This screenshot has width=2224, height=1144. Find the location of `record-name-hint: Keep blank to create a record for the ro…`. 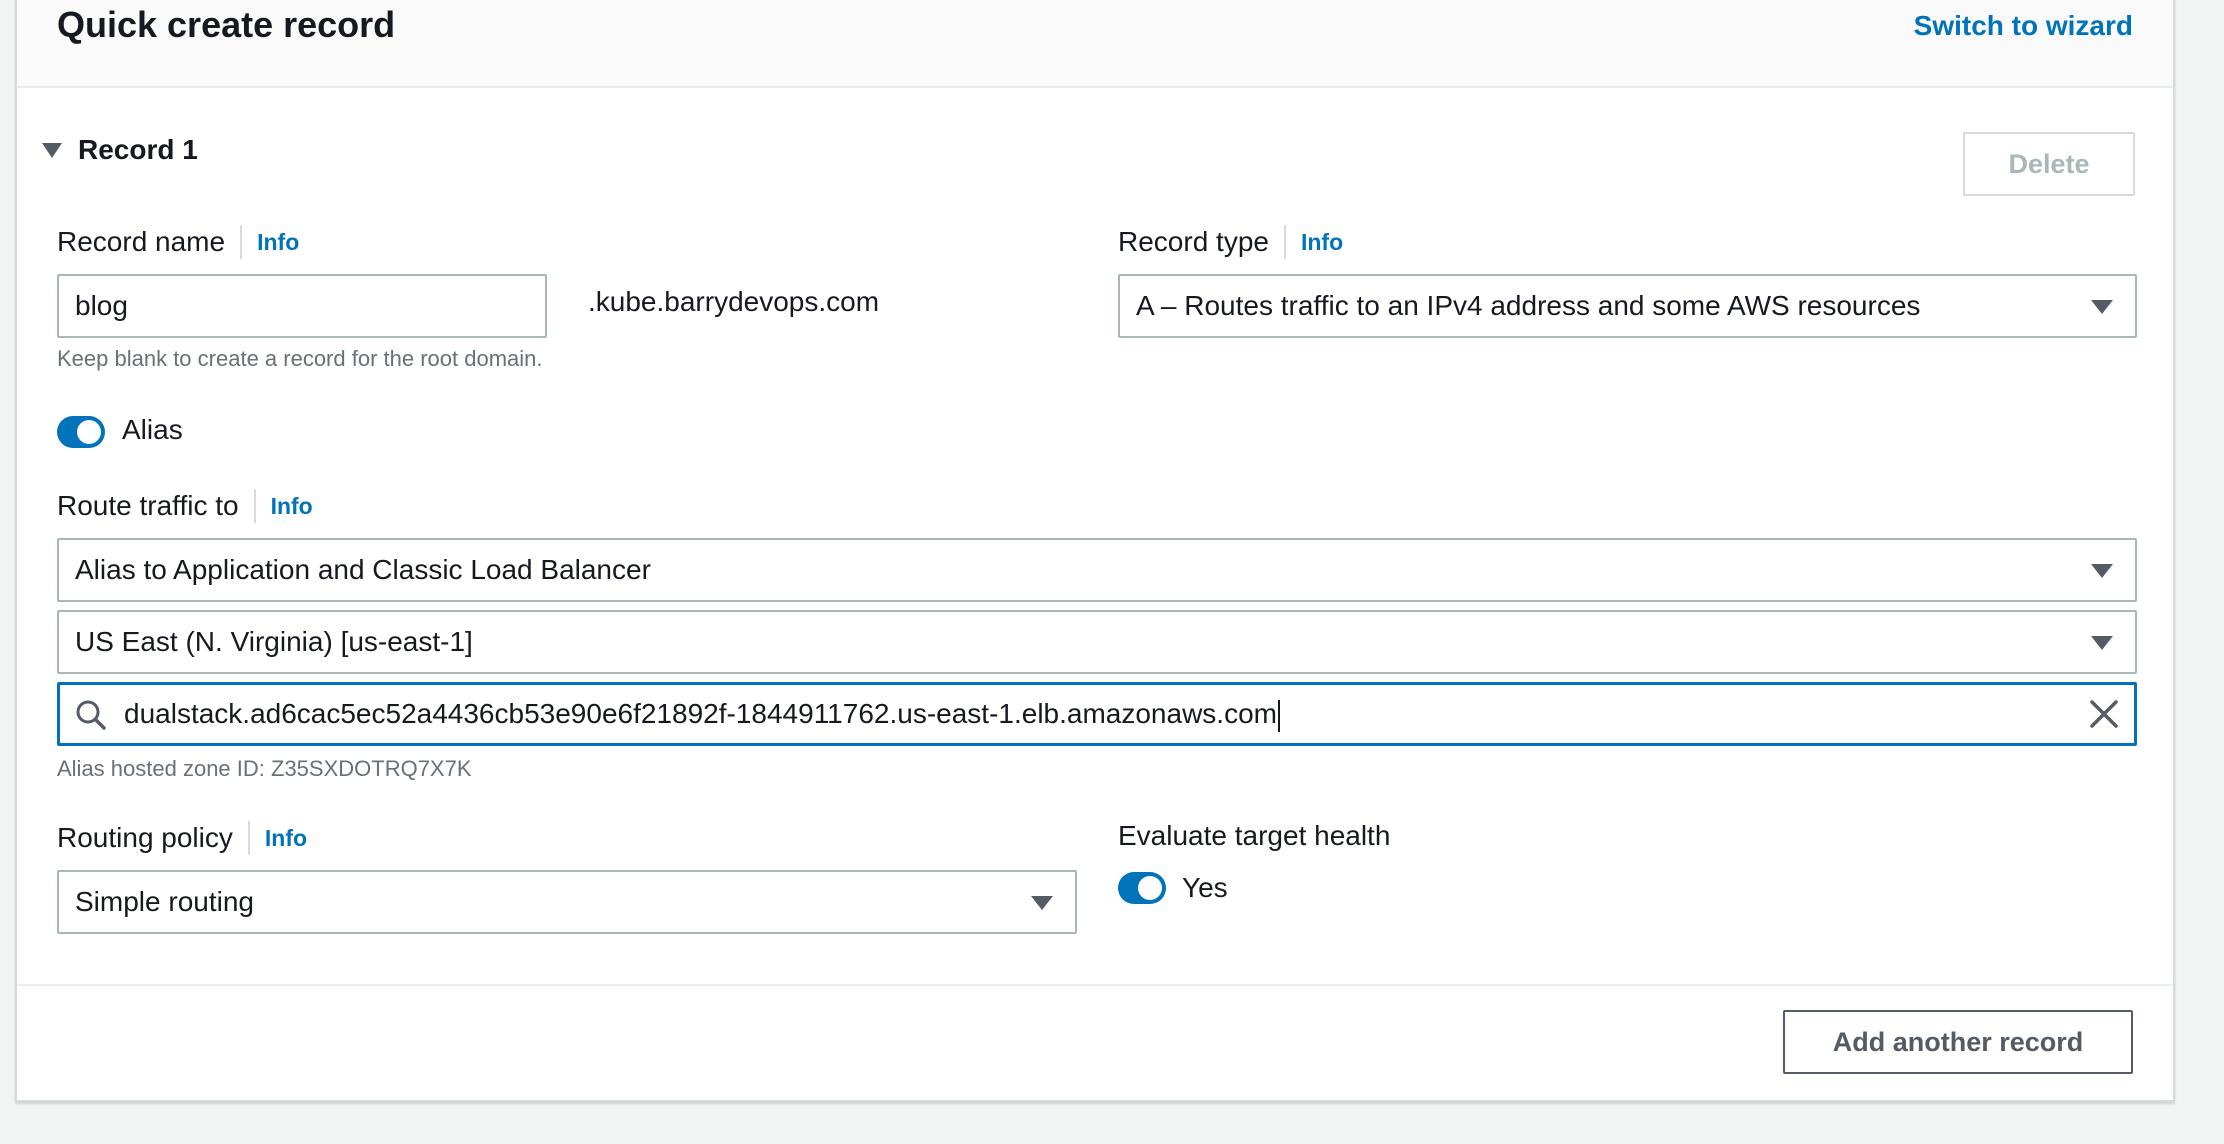

record-name-hint: Keep blank to create a record for the ro… is located at coordinates (300, 358).